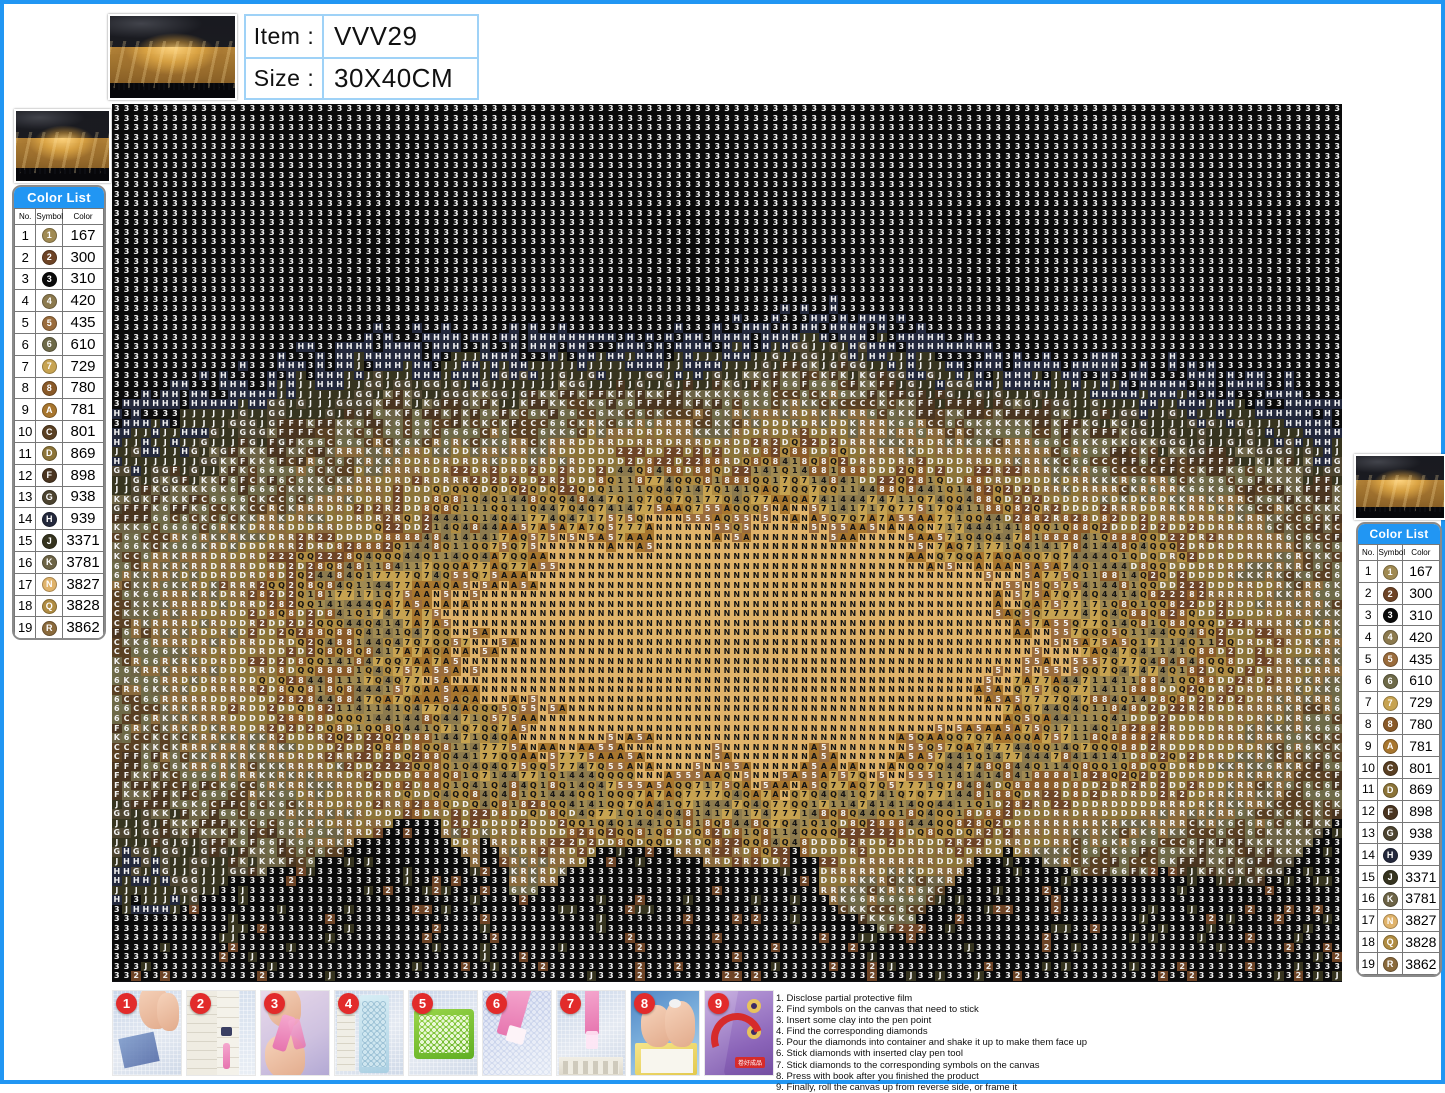 The image size is (1445, 1093). I want to click on color-row-symbol: Q, so click(49, 606).